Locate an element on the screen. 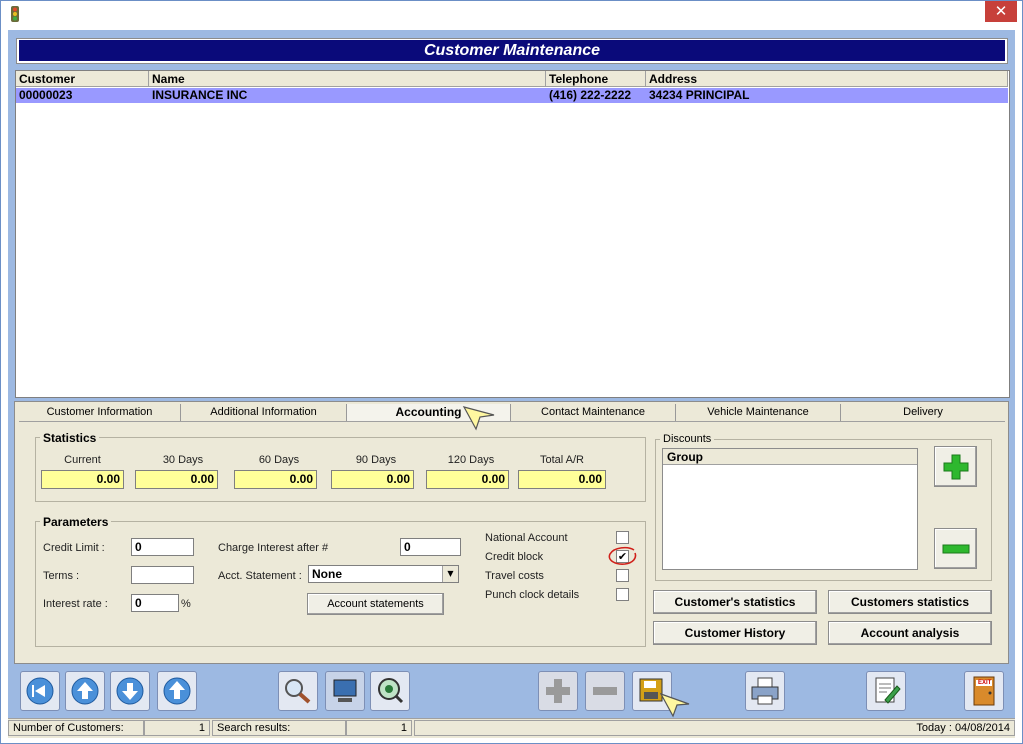 This screenshot has height=744, width=1023. punch-clock-checkbox is located at coordinates (622, 594).